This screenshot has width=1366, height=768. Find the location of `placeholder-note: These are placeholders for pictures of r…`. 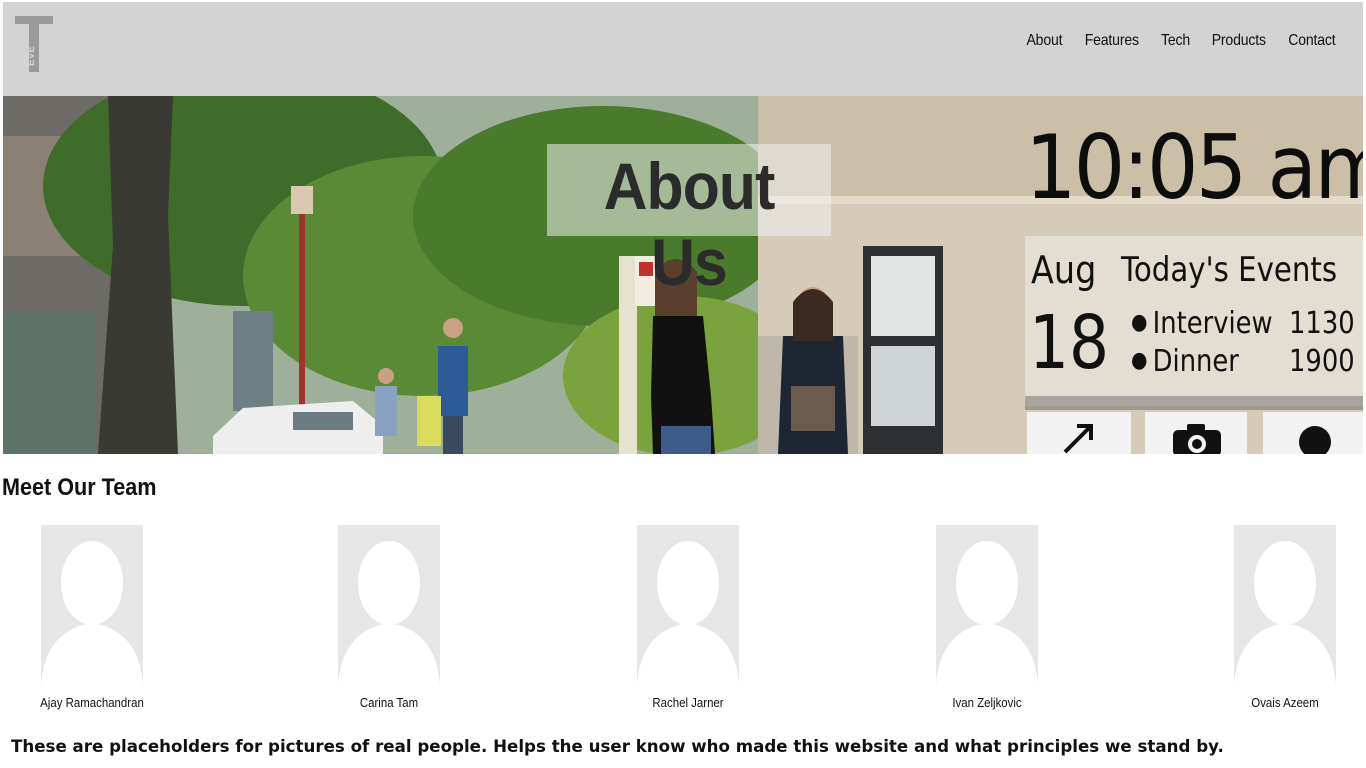

placeholder-note: These are placeholders for pictures of r… is located at coordinates (617, 747).